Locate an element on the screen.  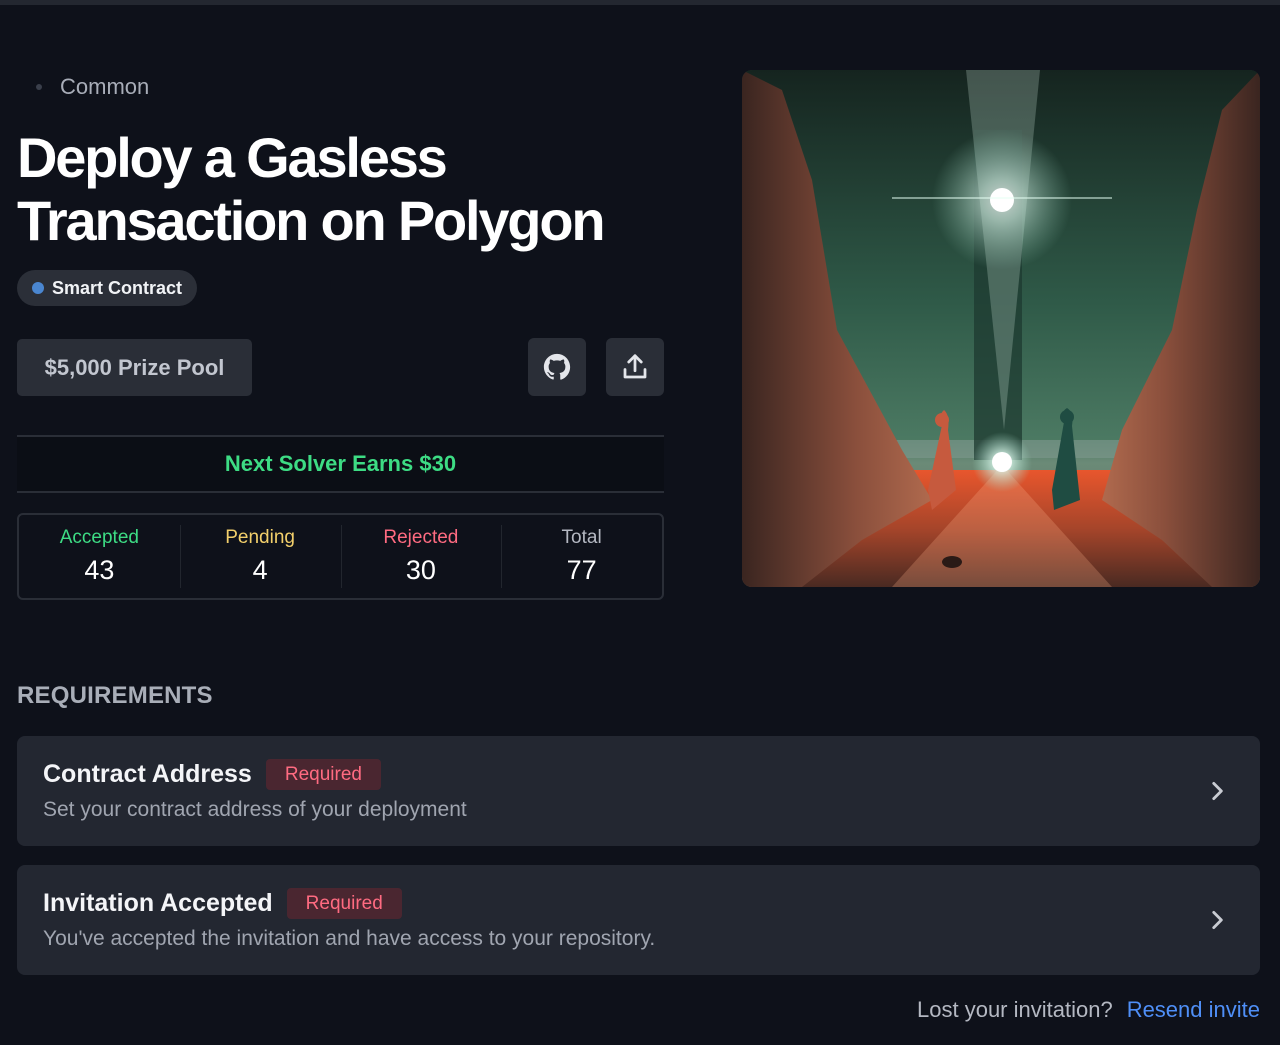
stat-label: Rejected is located at coordinates (421, 537).